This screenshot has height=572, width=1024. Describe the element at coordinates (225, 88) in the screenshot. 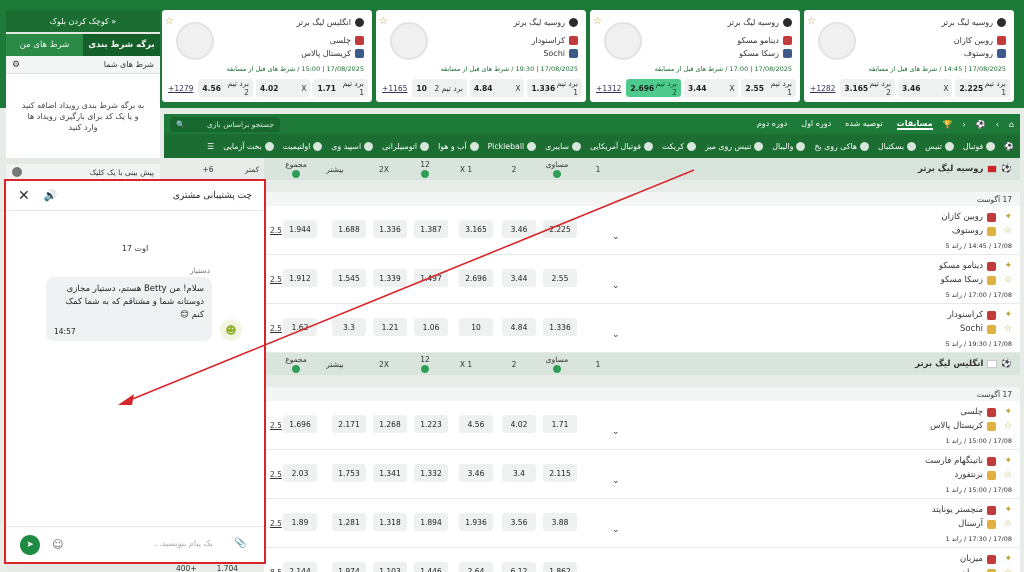

I see `odd-w2: برد تیم 2 4.56` at that location.